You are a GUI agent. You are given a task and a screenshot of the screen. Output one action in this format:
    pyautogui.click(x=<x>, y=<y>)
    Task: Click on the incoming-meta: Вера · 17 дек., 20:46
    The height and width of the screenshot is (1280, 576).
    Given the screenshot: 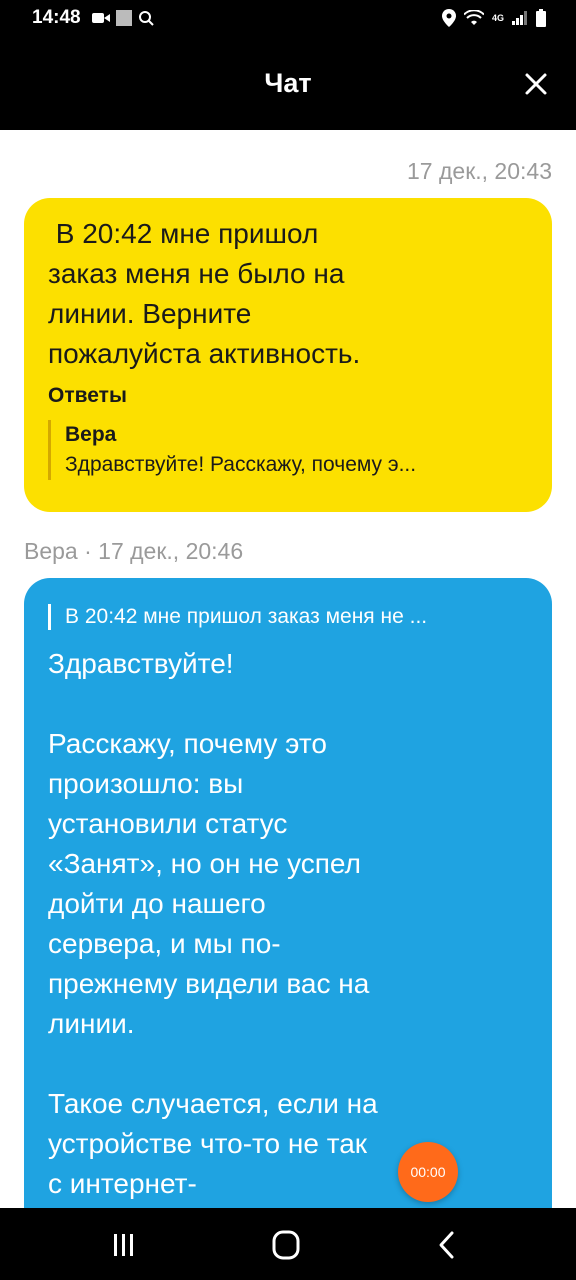 What is the action you would take?
    pyautogui.click(x=134, y=551)
    